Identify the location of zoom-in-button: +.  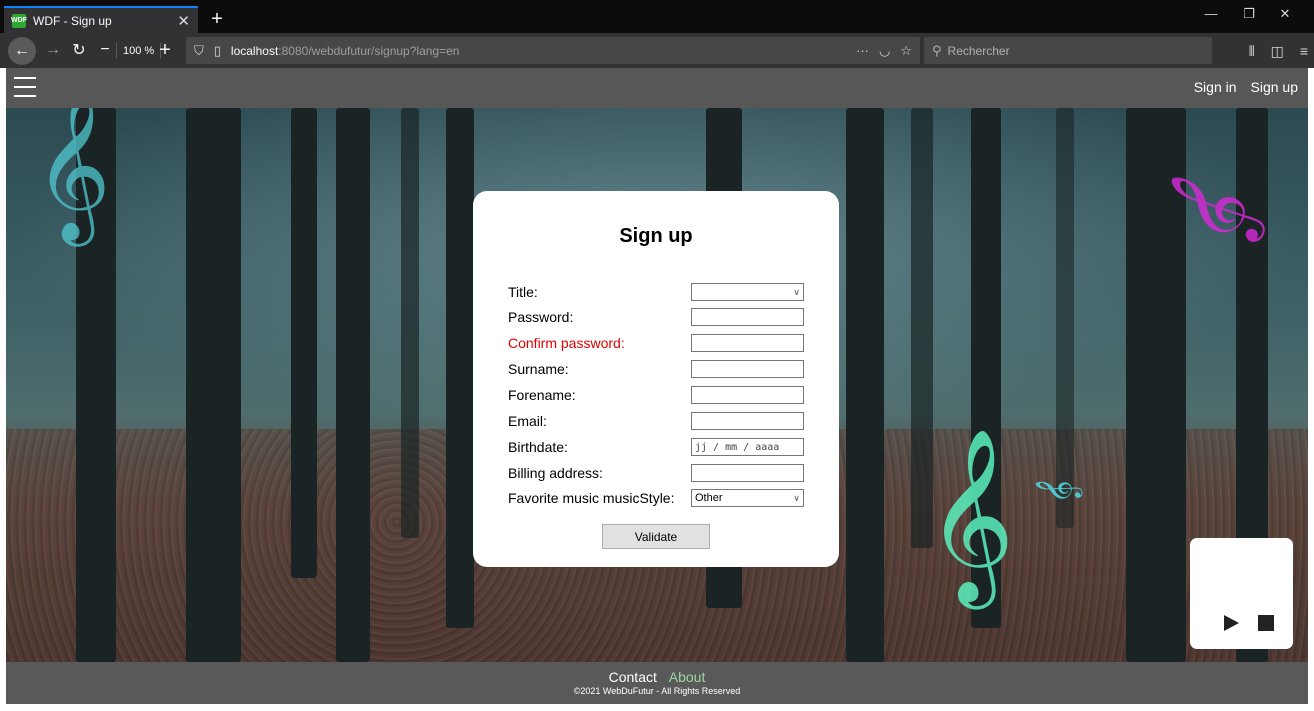
(165, 50).